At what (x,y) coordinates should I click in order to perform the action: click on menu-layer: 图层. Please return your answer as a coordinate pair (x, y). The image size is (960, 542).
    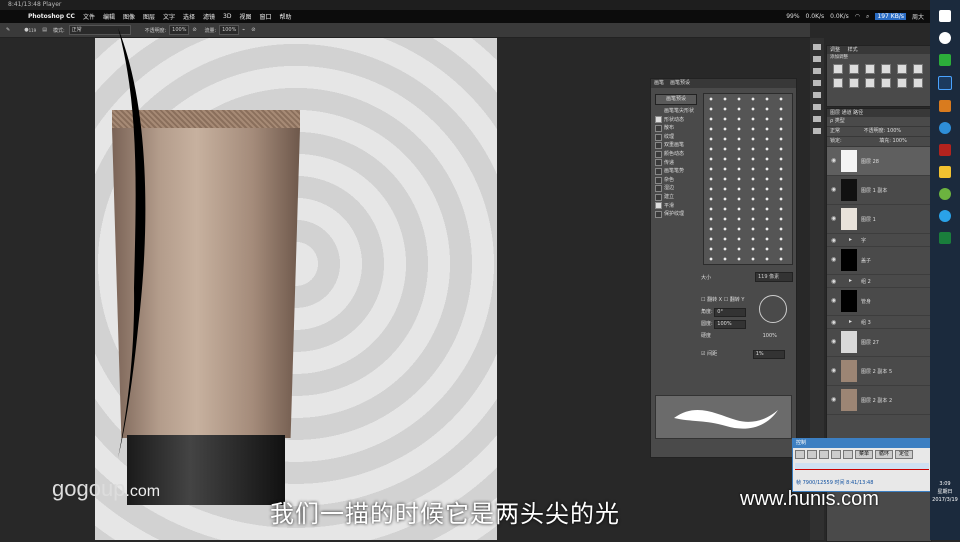
    Looking at the image, I should click on (149, 16).